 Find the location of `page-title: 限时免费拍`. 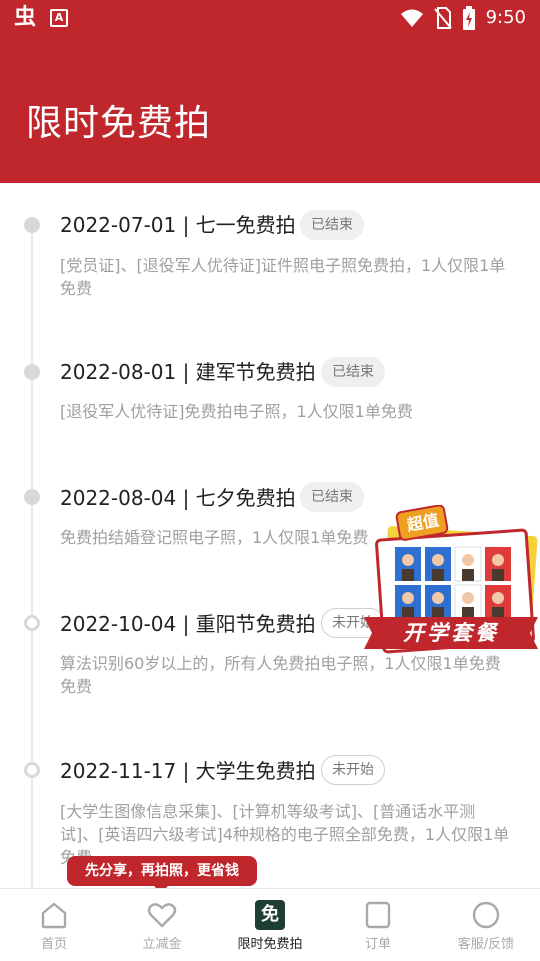

page-title: 限时免费拍 is located at coordinates (119, 123).